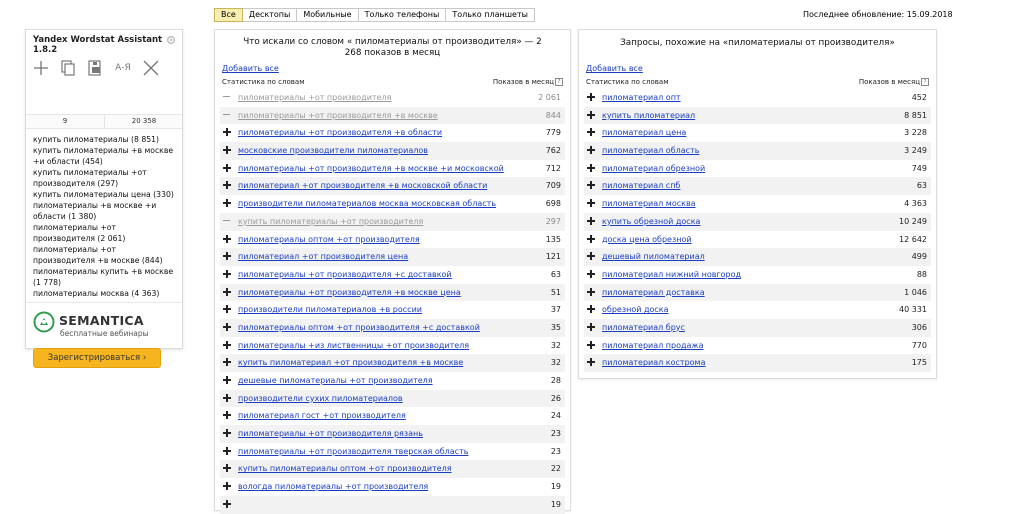  I want to click on right-add-all-link: Добавить все, so click(614, 68).